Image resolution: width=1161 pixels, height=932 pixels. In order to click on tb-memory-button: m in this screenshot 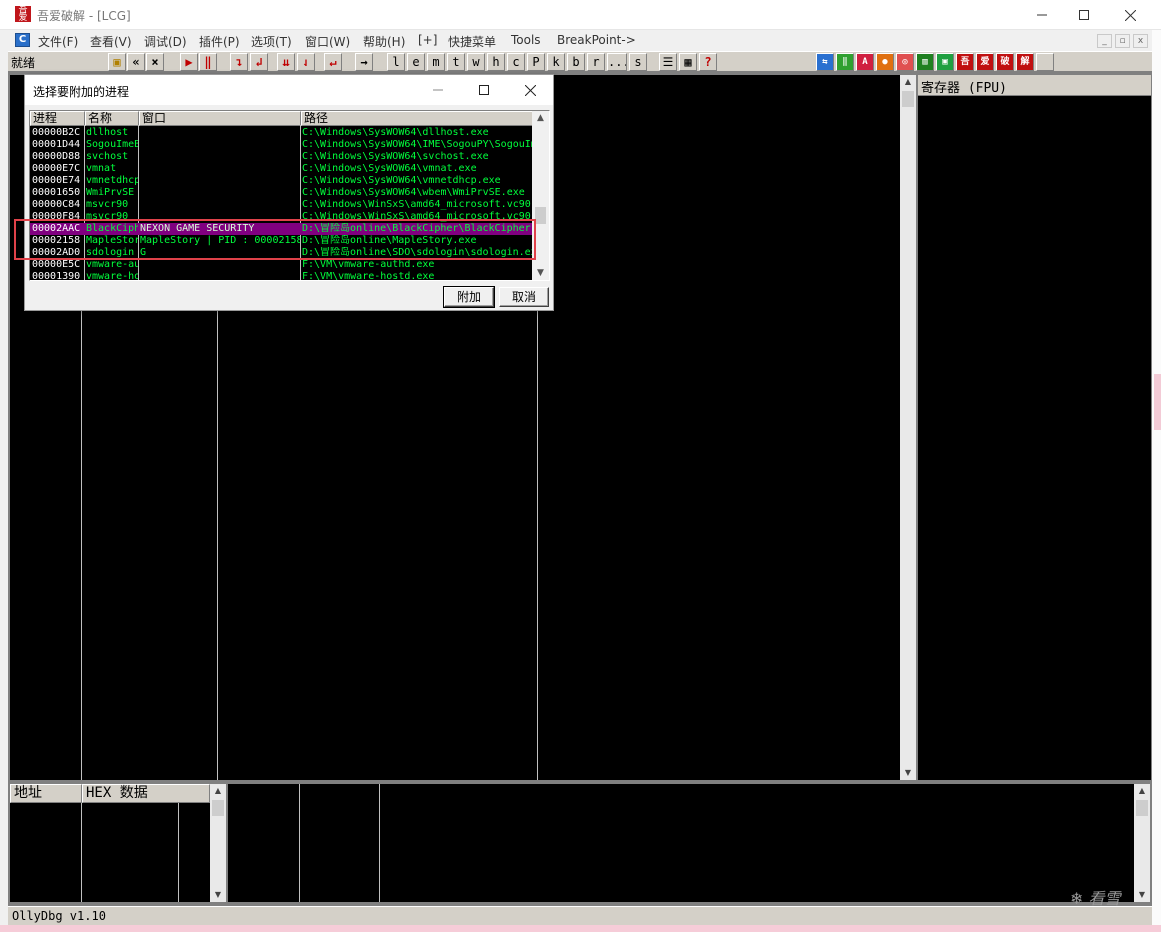, I will do `click(436, 62)`.